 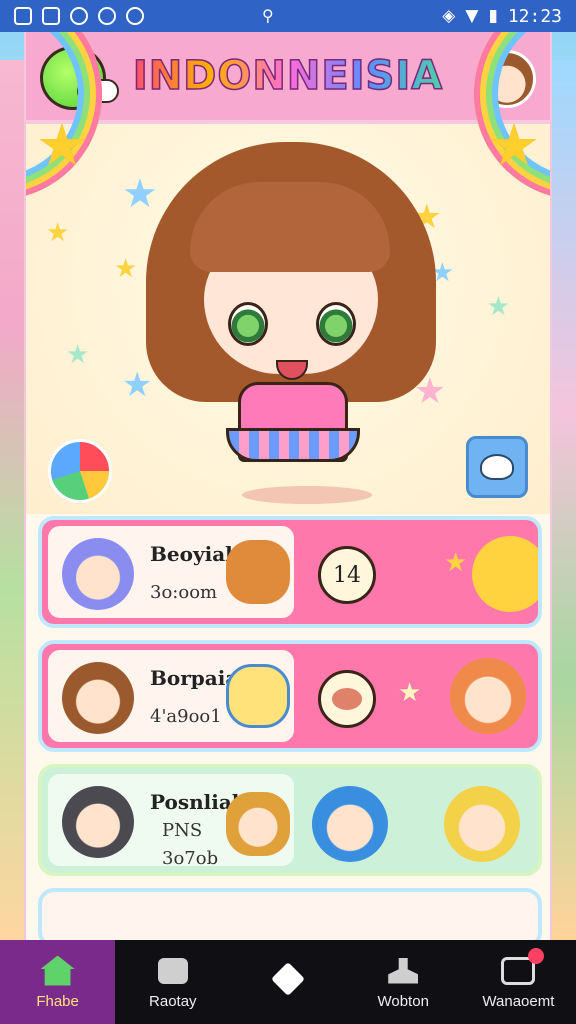 I want to click on wifi-icon: ◈, so click(x=449, y=16).